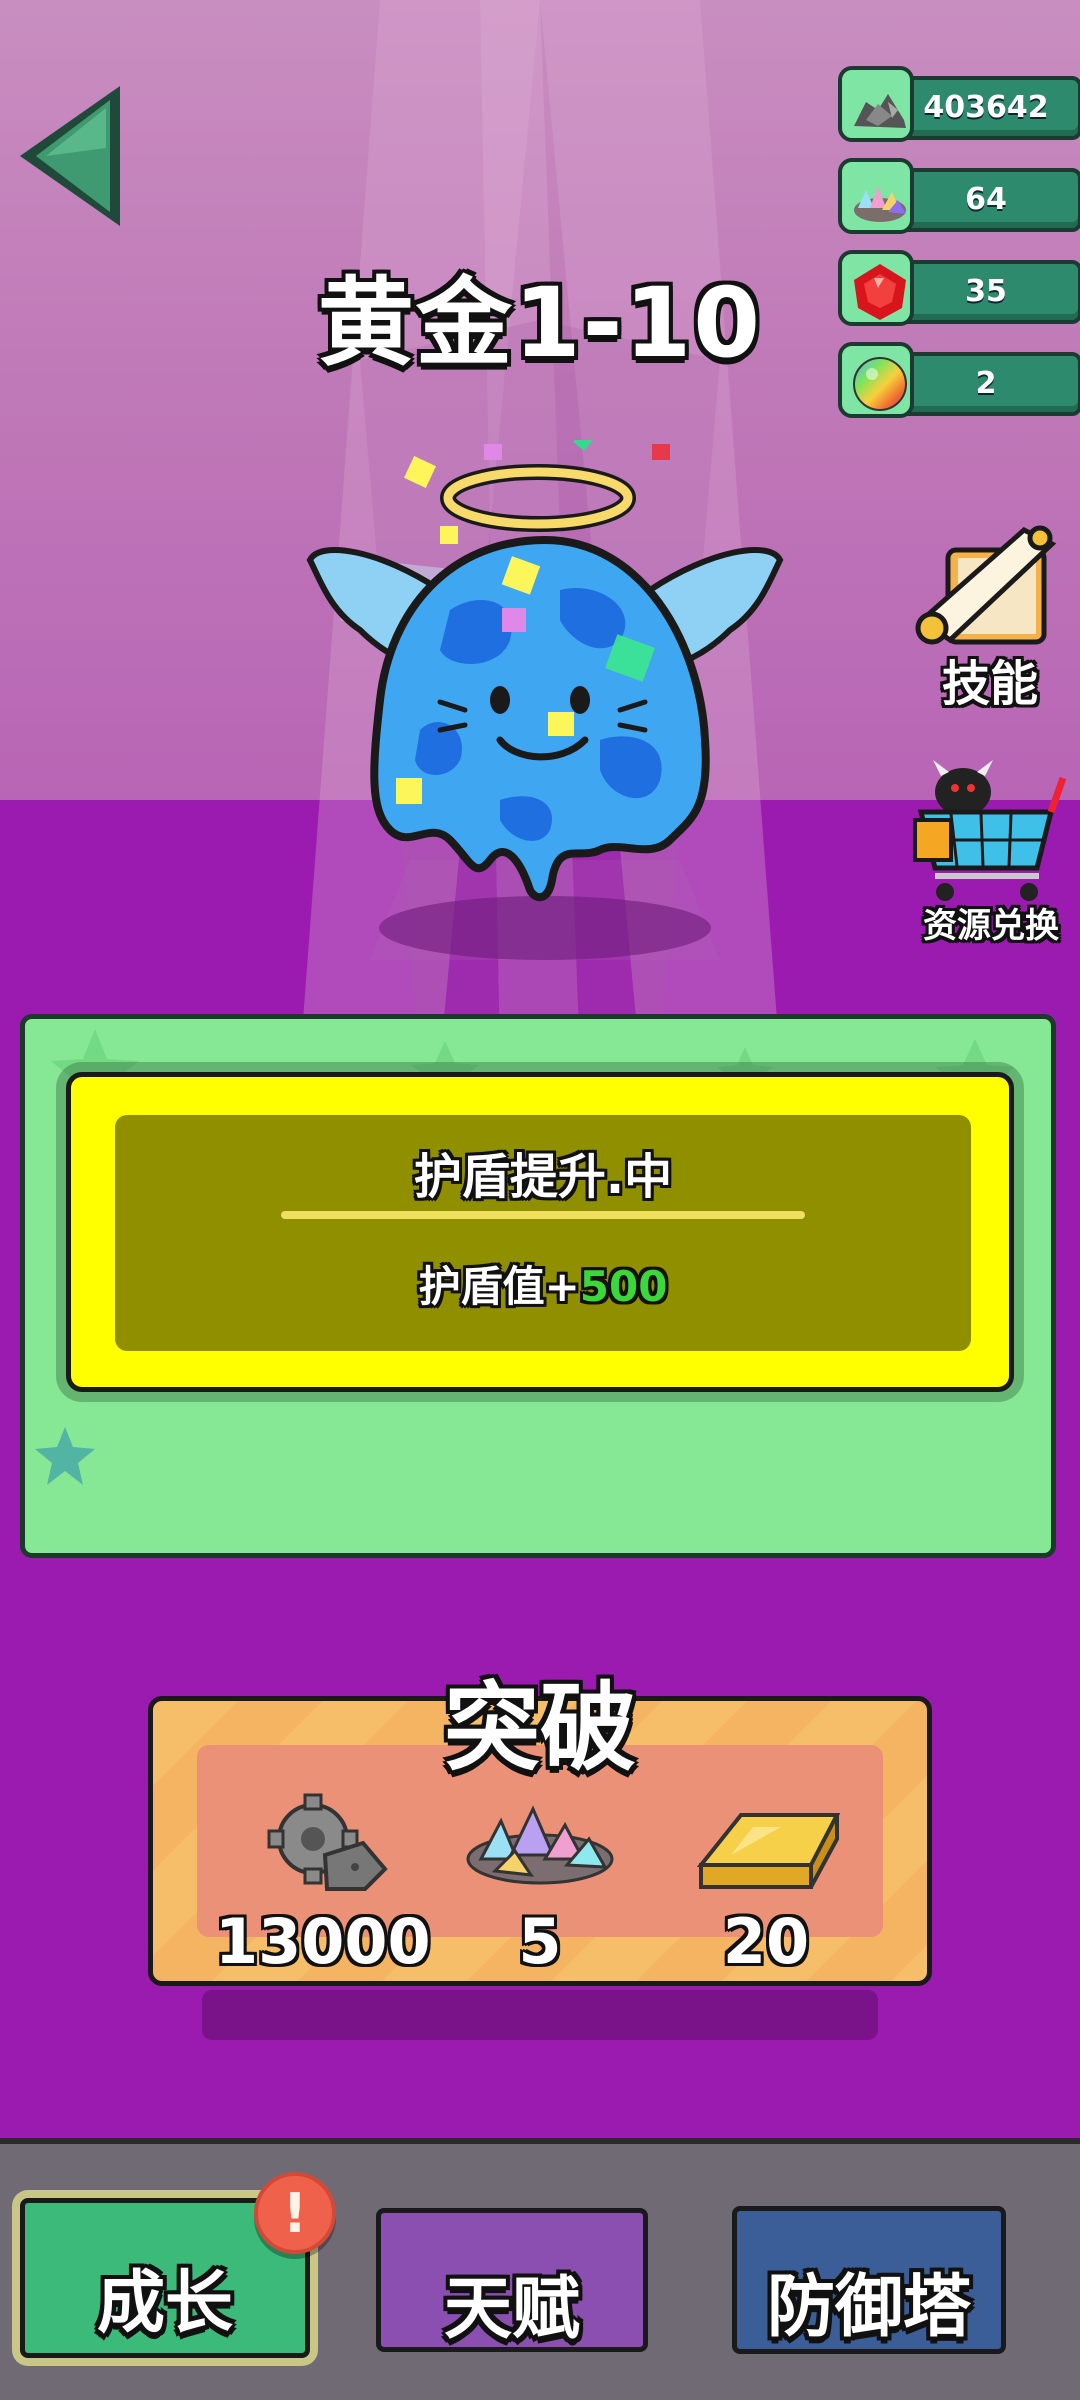 Image resolution: width=1080 pixels, height=2400 pixels. I want to click on monster-shadow, so click(545, 928).